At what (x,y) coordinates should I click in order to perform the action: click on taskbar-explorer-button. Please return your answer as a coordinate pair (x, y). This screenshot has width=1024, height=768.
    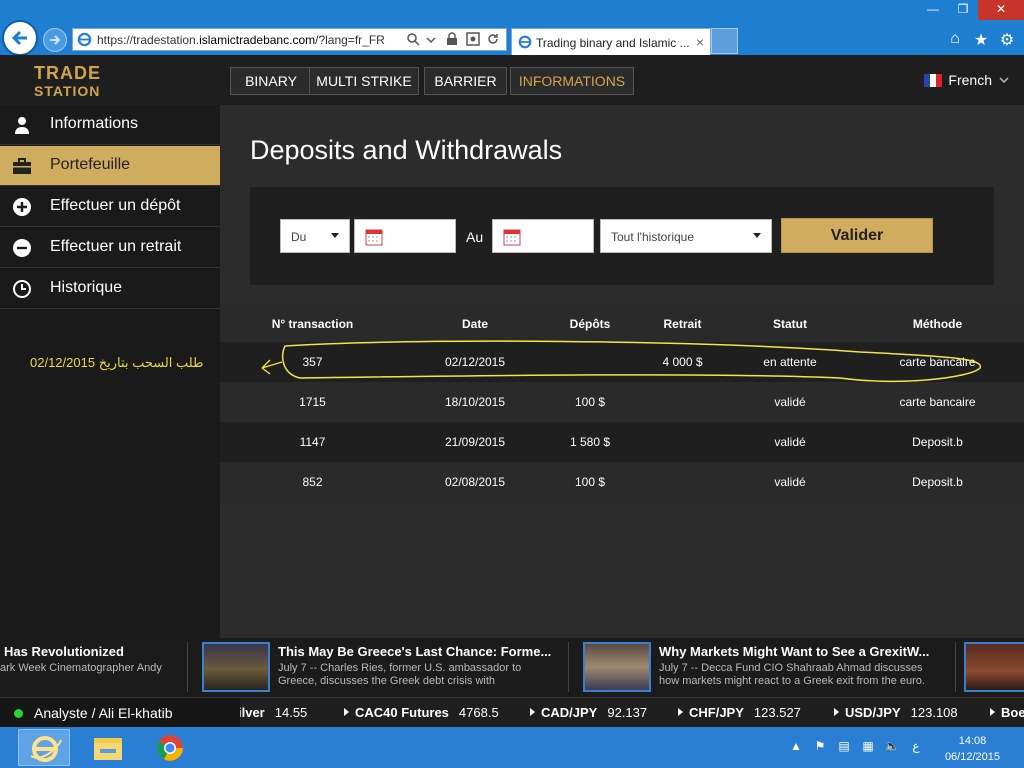
    Looking at the image, I should click on (108, 747).